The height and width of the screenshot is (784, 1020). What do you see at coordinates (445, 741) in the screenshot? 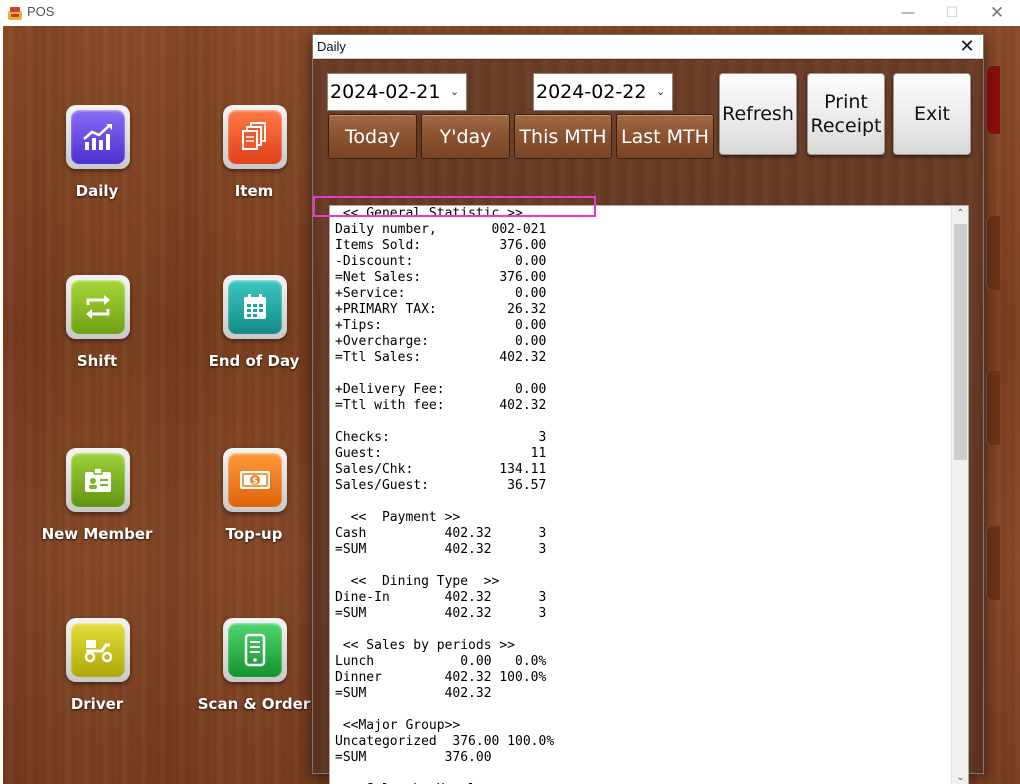
I see `report-line: Uncategorized 376.00 100.0%` at bounding box center [445, 741].